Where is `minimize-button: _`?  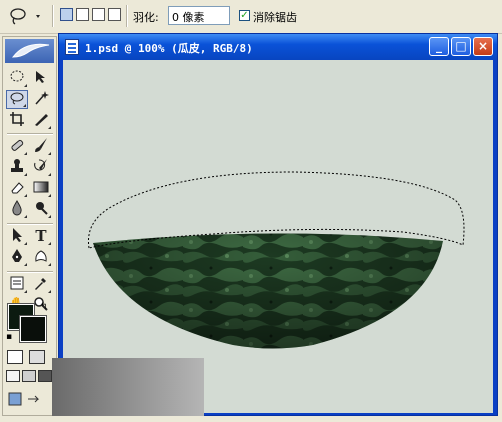 minimize-button: _ is located at coordinates (439, 46).